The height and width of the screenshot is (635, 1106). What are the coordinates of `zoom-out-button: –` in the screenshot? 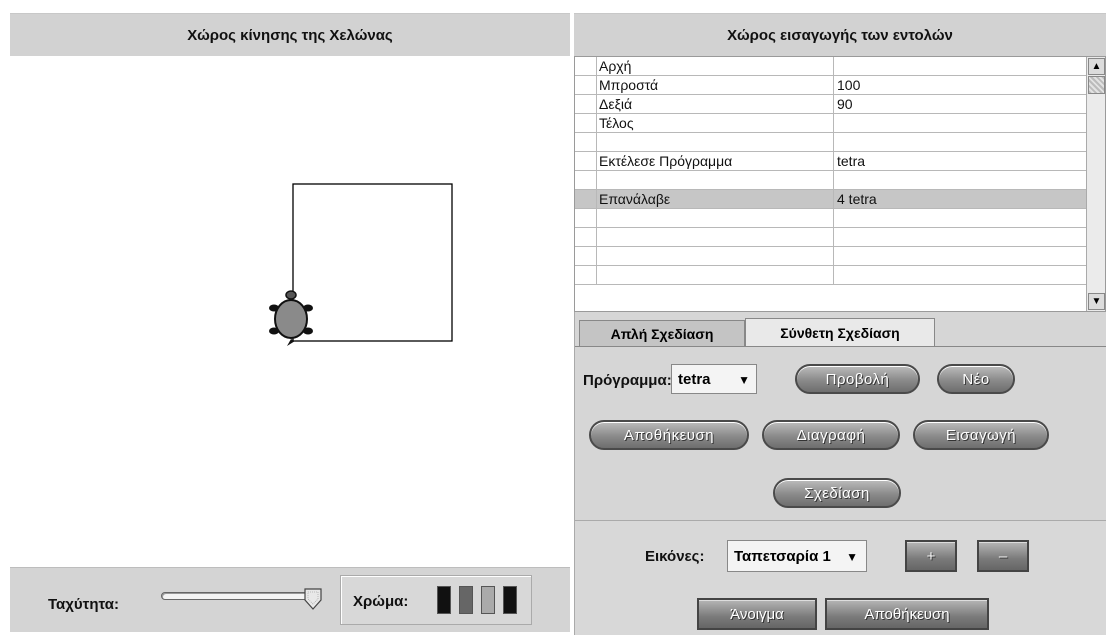 It's located at (1003, 556).